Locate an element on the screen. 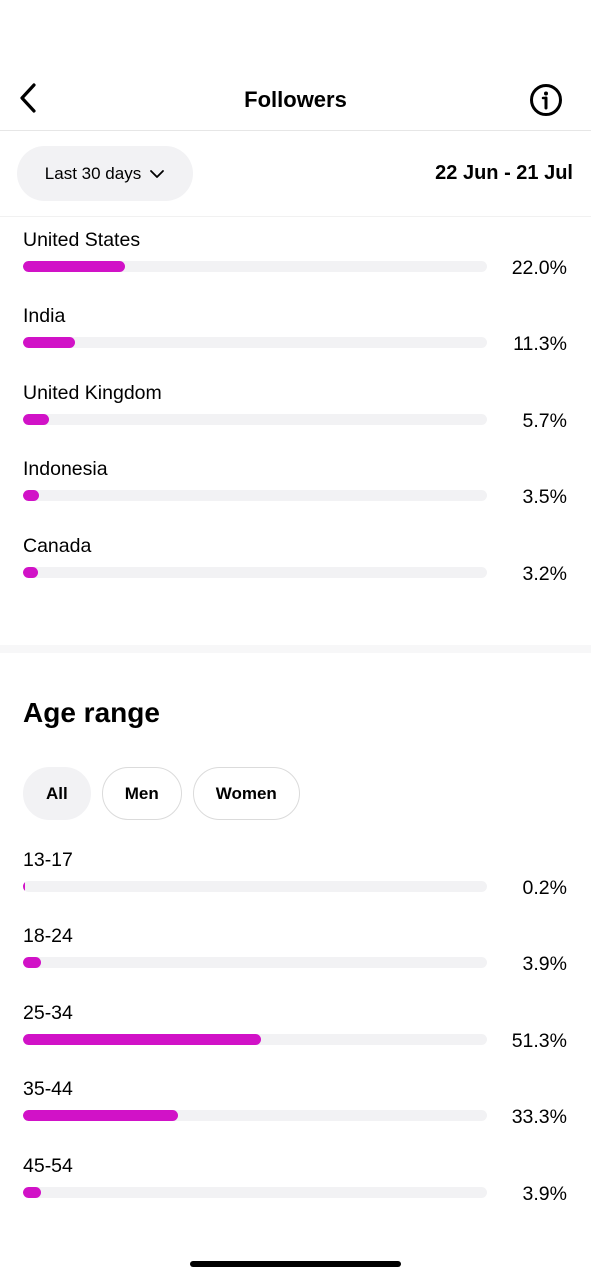  info-circle-icon is located at coordinates (546, 100).